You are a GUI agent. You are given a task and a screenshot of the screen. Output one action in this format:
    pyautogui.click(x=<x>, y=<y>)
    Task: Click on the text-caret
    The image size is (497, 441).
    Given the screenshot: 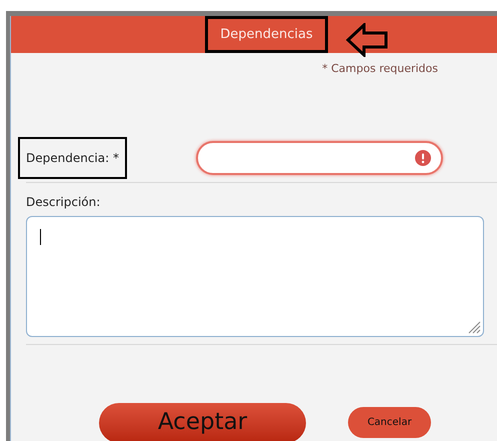 What is the action you would take?
    pyautogui.click(x=40, y=236)
    